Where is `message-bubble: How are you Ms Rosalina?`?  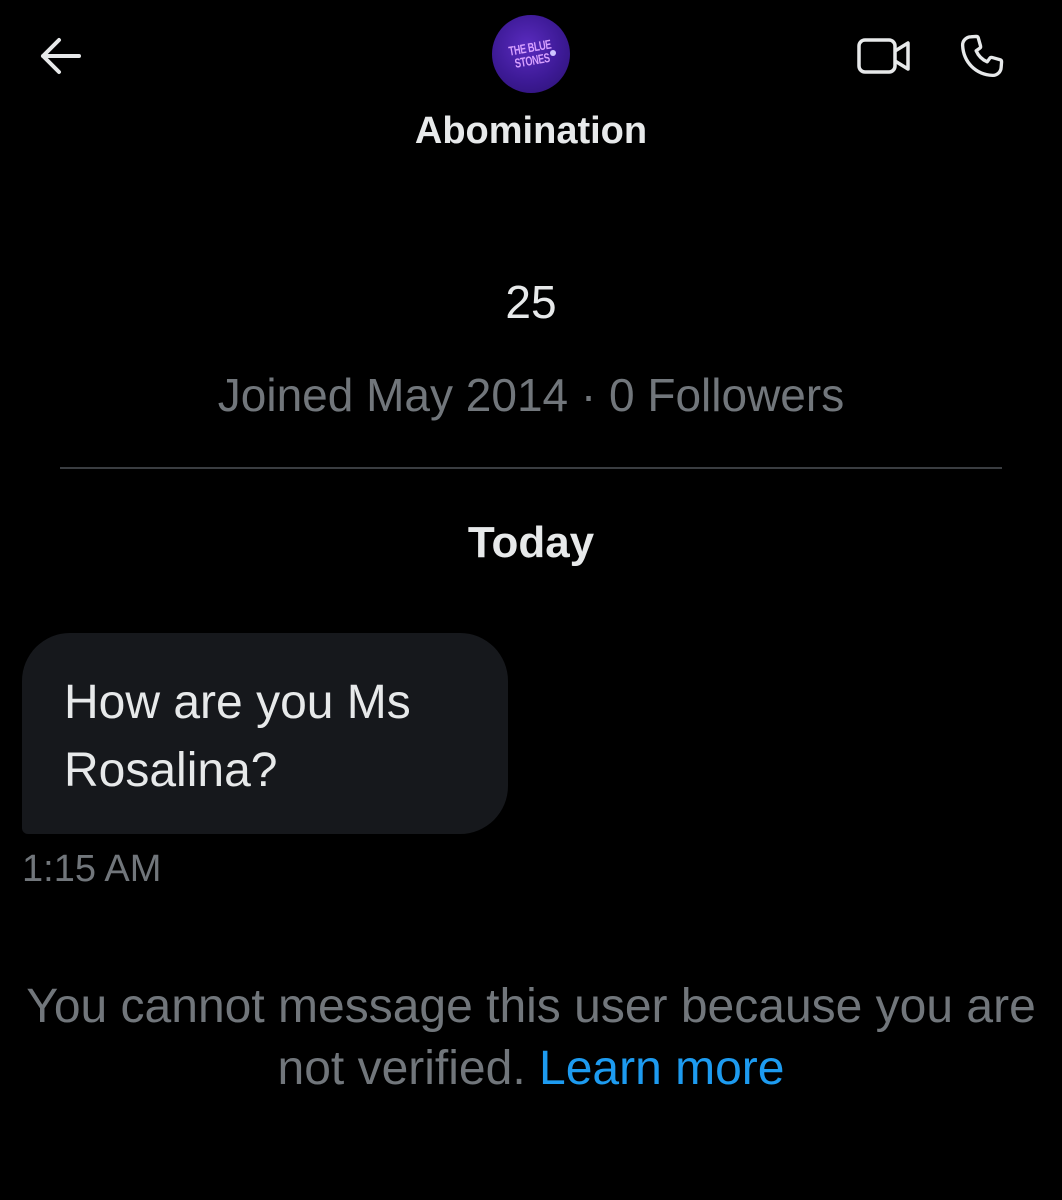
message-bubble: How are you Ms Rosalina? is located at coordinates (265, 733).